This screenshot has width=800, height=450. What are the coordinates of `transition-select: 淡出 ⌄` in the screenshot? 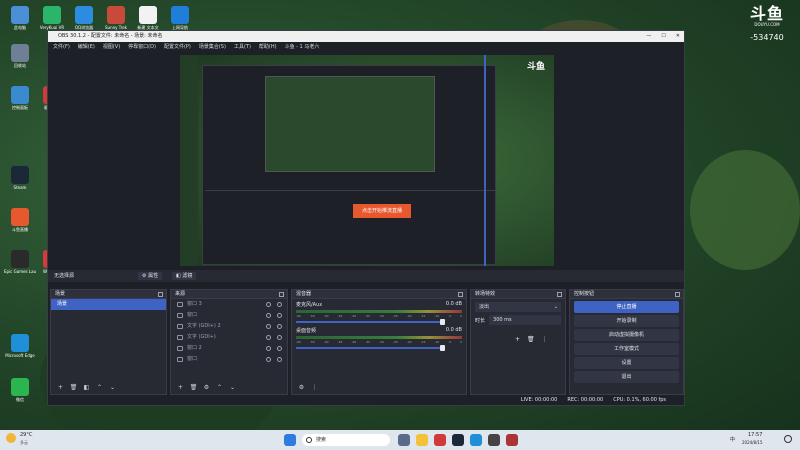 It's located at (518, 307).